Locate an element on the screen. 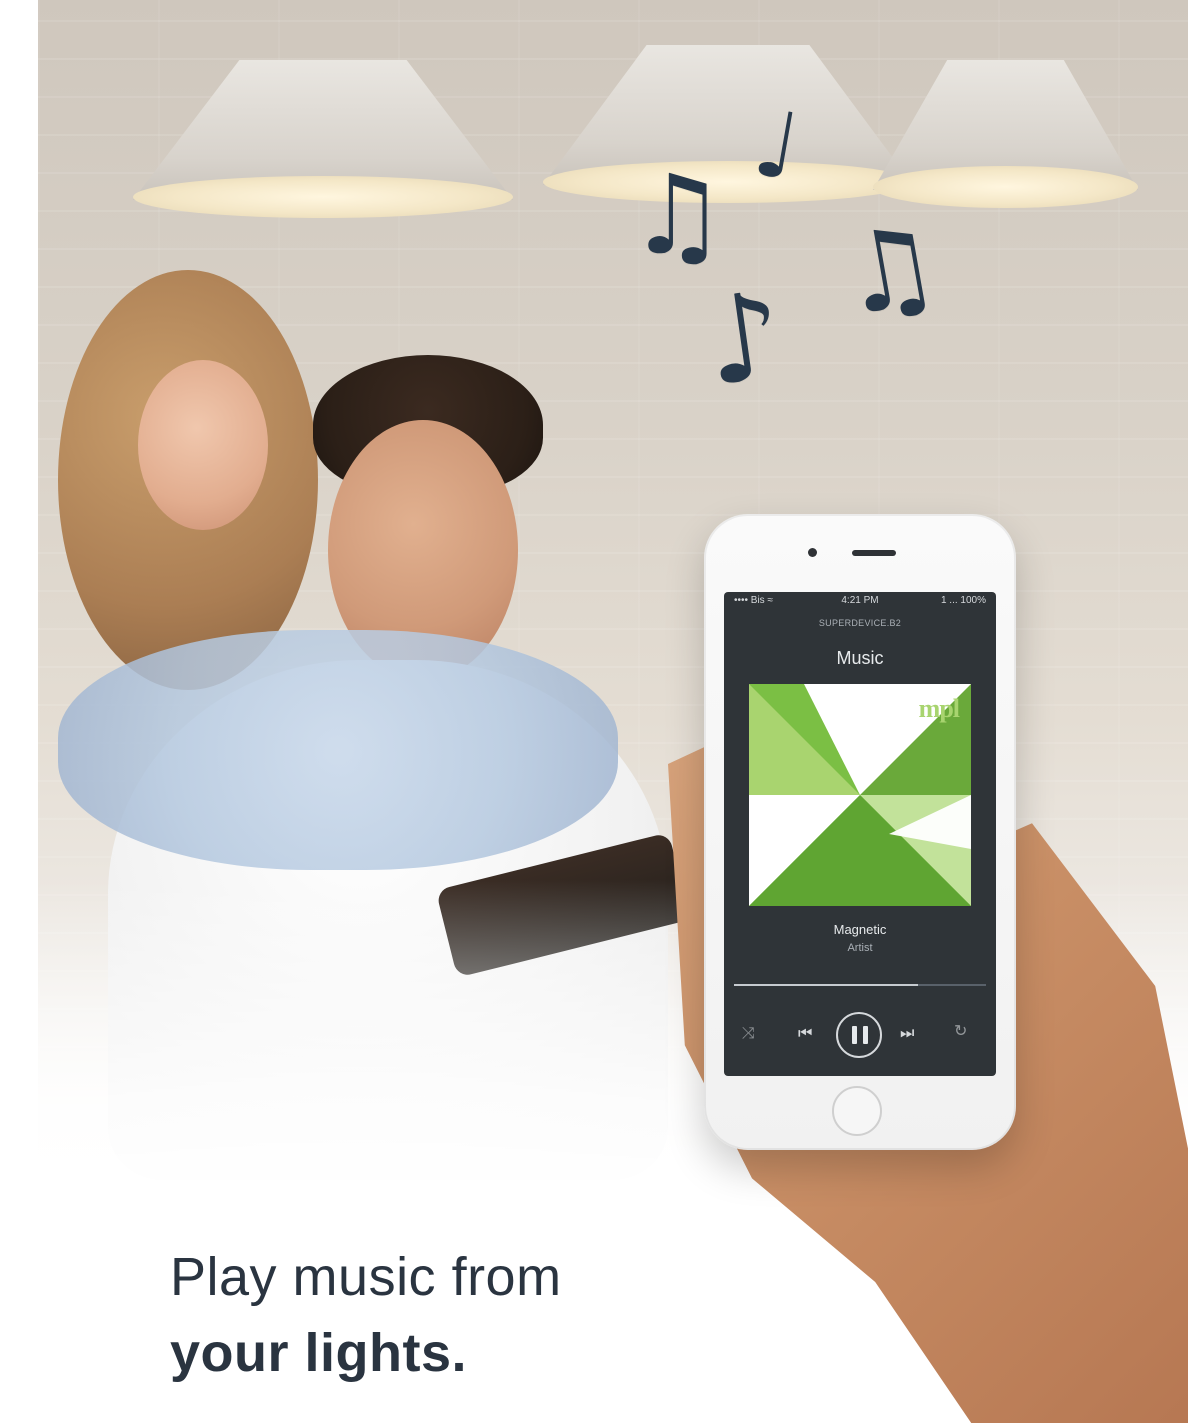 The width and height of the screenshot is (1188, 1423). progress-fill is located at coordinates (826, 985).